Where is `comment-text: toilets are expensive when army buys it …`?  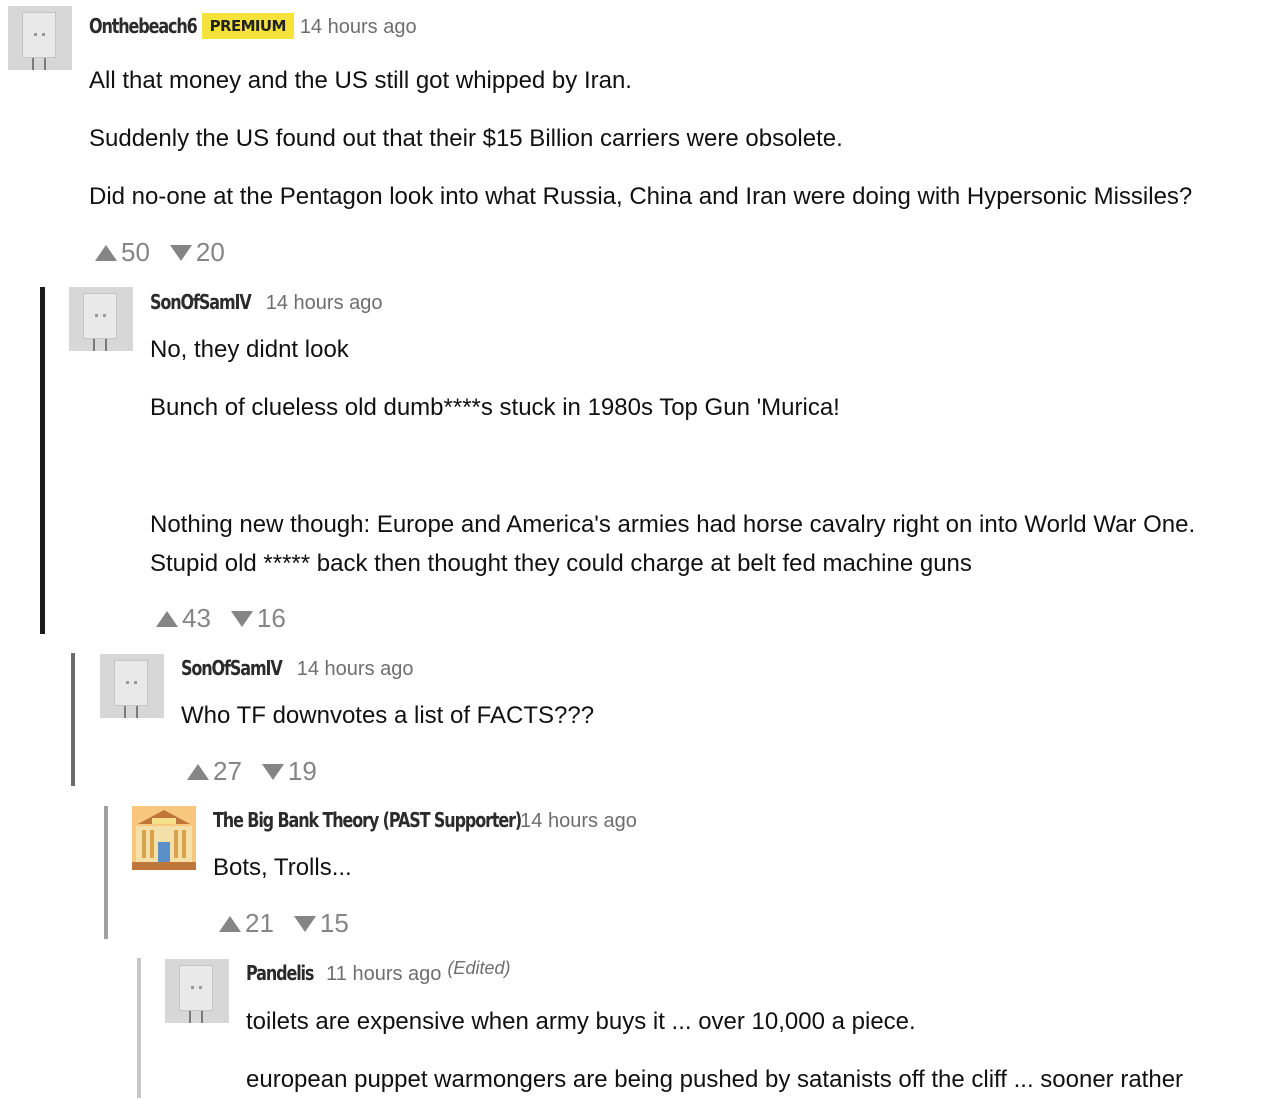
comment-text: toilets are expensive when army buys it … is located at coordinates (581, 1021).